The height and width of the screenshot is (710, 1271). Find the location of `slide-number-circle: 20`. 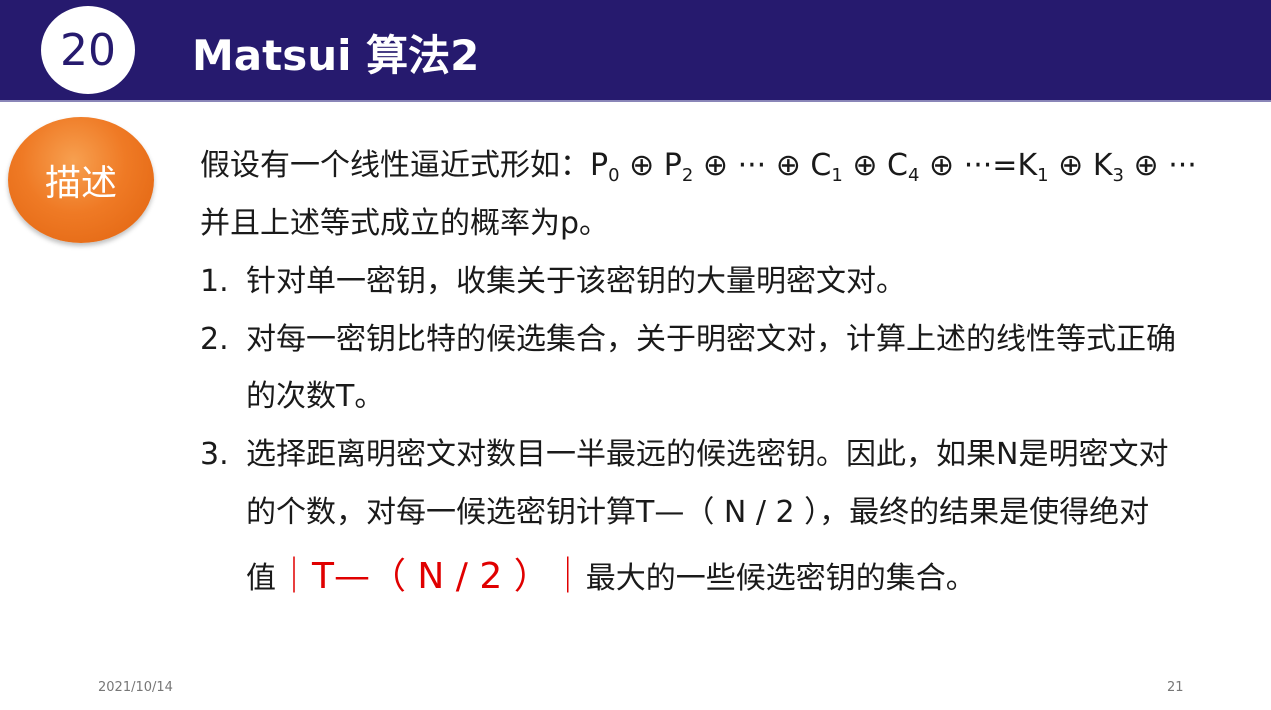

slide-number-circle: 20 is located at coordinates (88, 50).